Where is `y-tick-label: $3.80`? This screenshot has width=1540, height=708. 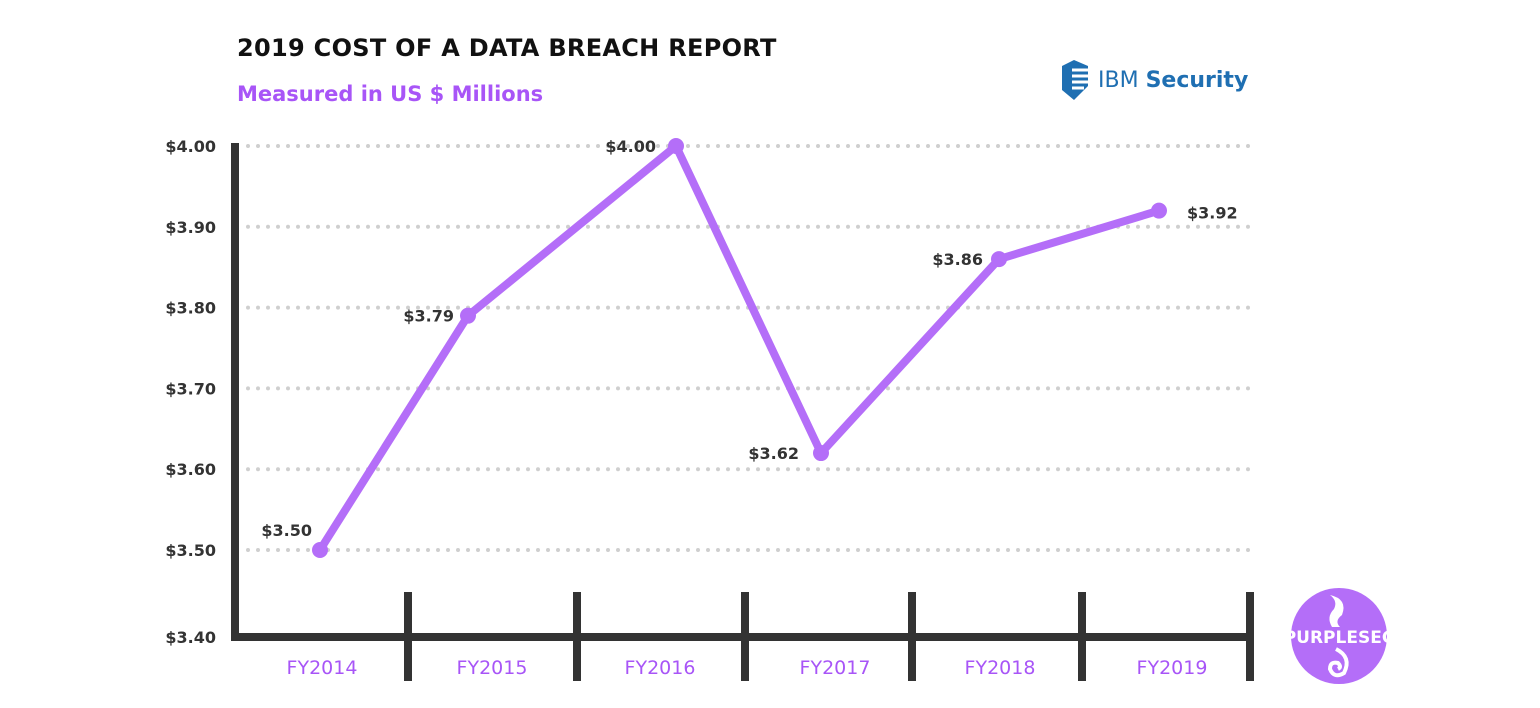 y-tick-label: $3.80 is located at coordinates (190, 308).